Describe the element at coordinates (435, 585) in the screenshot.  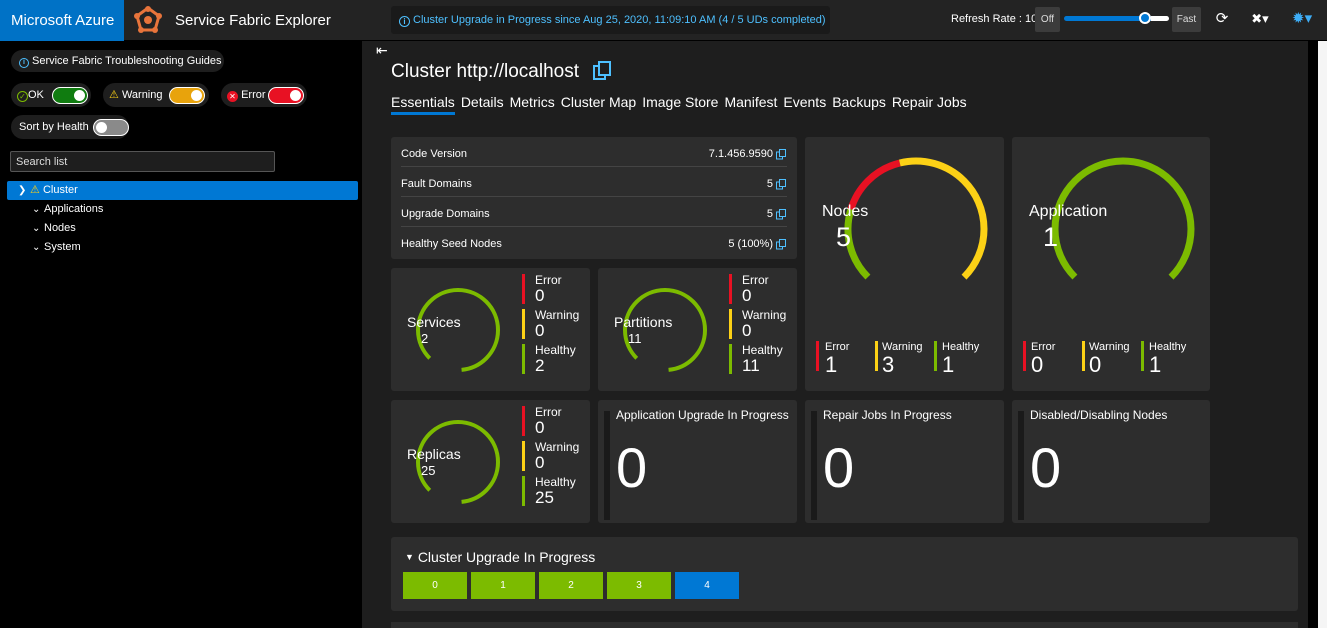
I see `upgrade-domain-0: 0` at that location.